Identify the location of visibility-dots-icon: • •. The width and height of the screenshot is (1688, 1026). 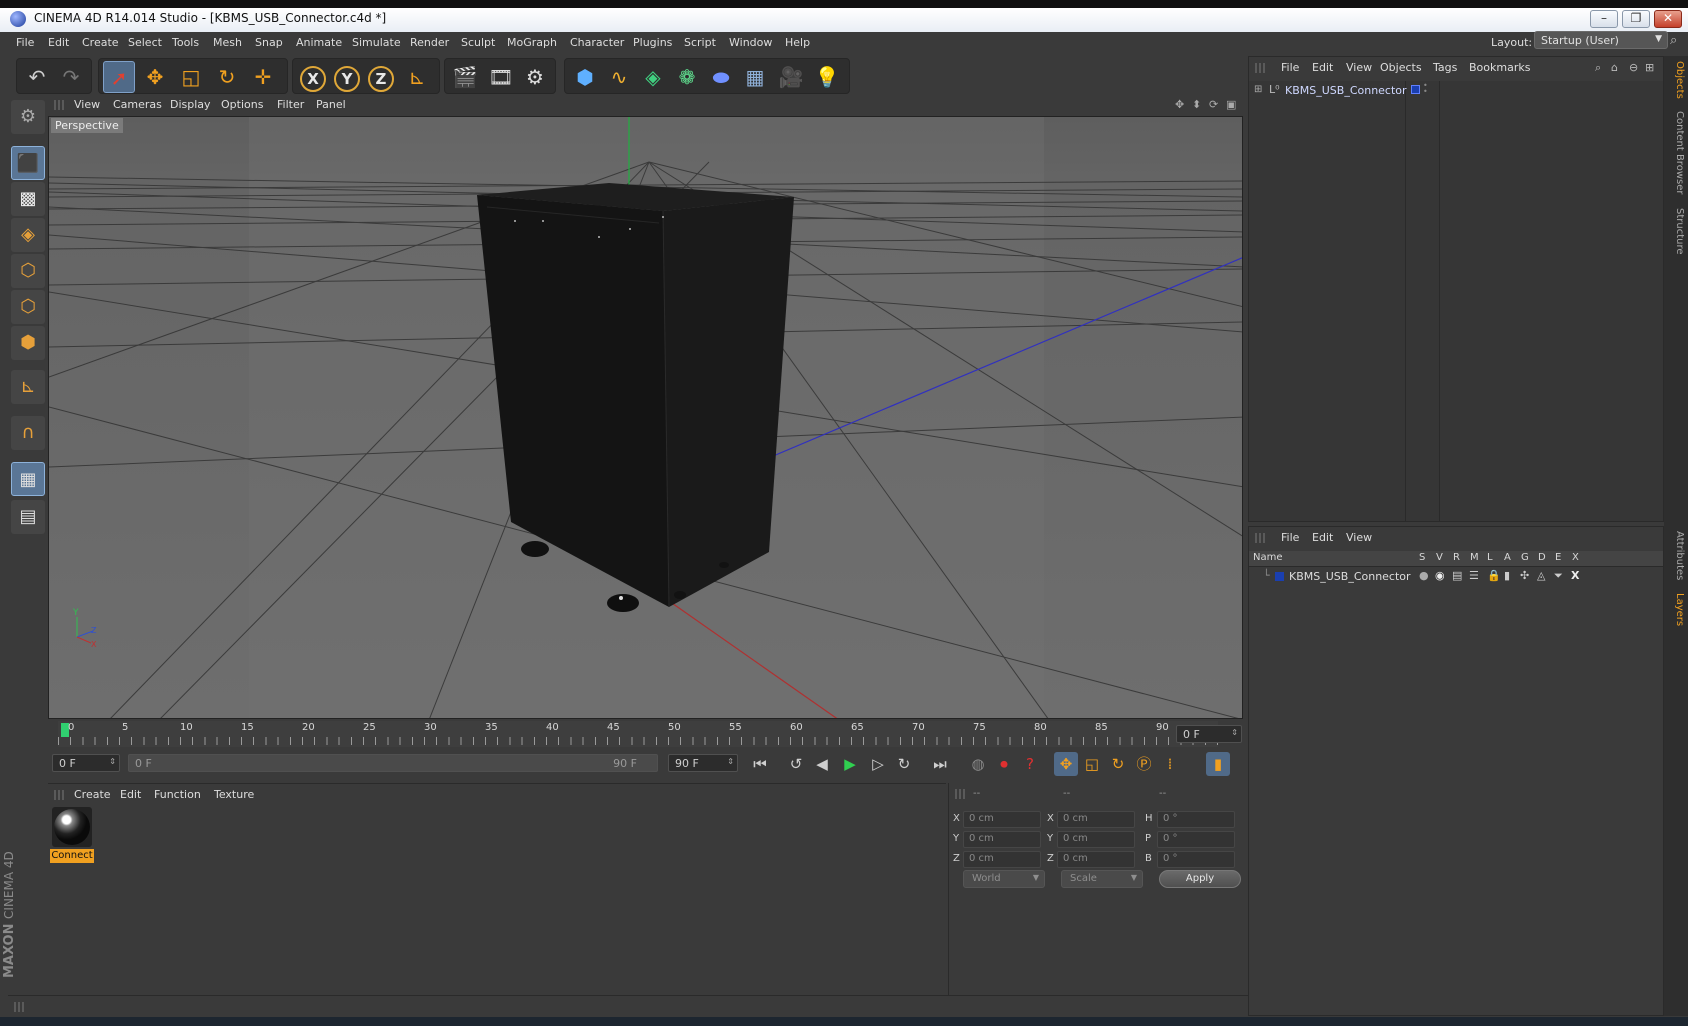
(1425, 89).